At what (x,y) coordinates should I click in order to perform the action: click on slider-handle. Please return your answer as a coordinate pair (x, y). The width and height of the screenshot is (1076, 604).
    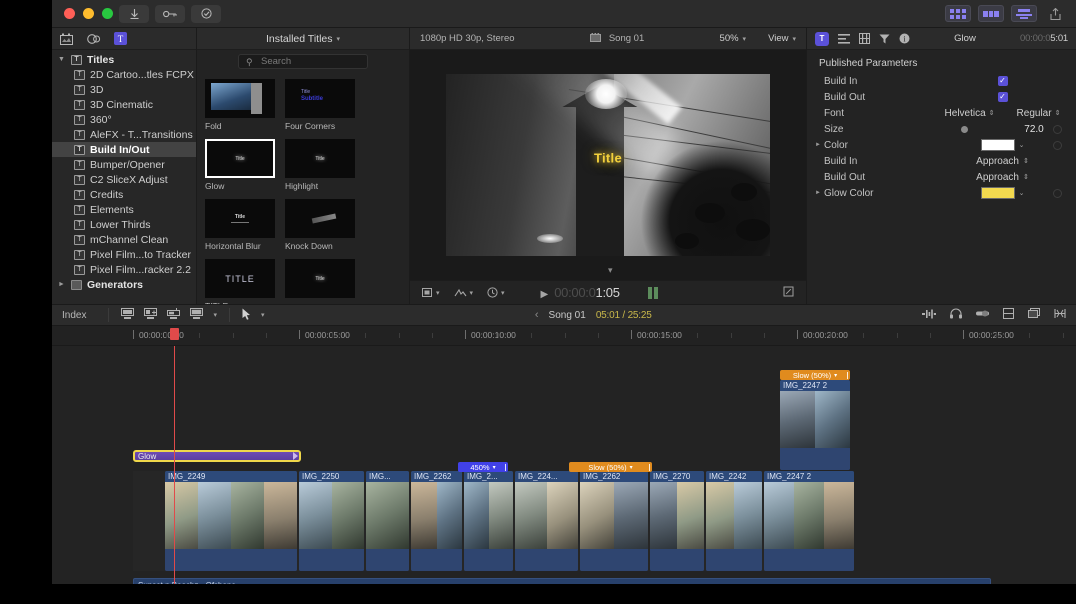
    Looking at the image, I should click on (965, 129).